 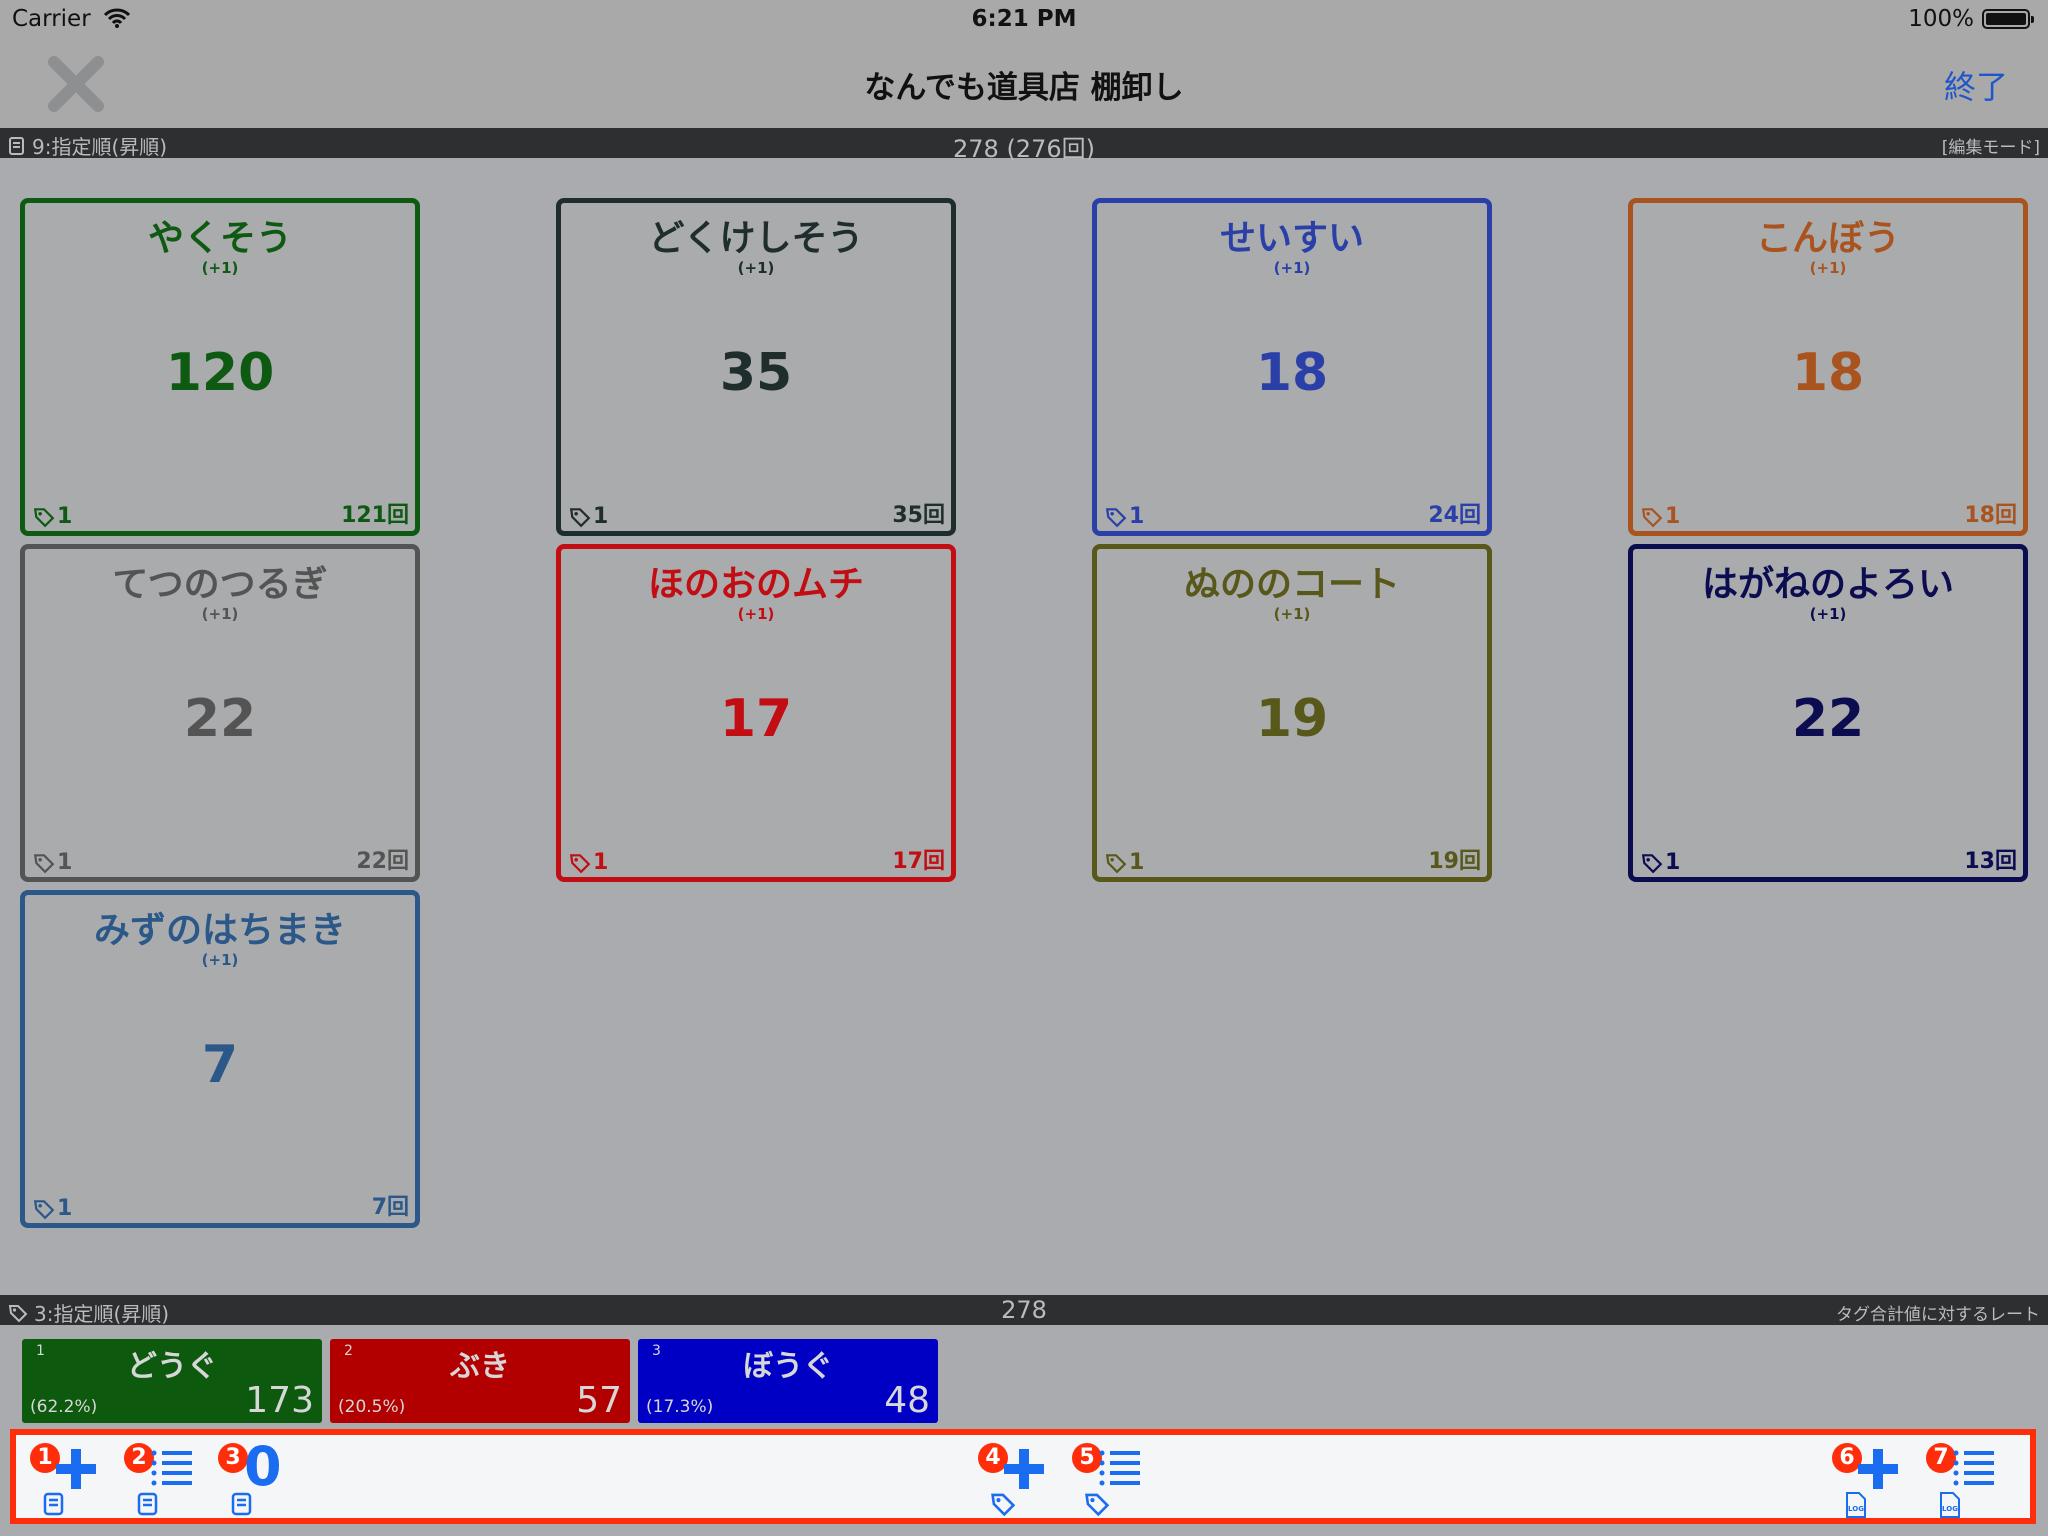 What do you see at coordinates (1972, 1471) in the screenshot?
I see `list-icon` at bounding box center [1972, 1471].